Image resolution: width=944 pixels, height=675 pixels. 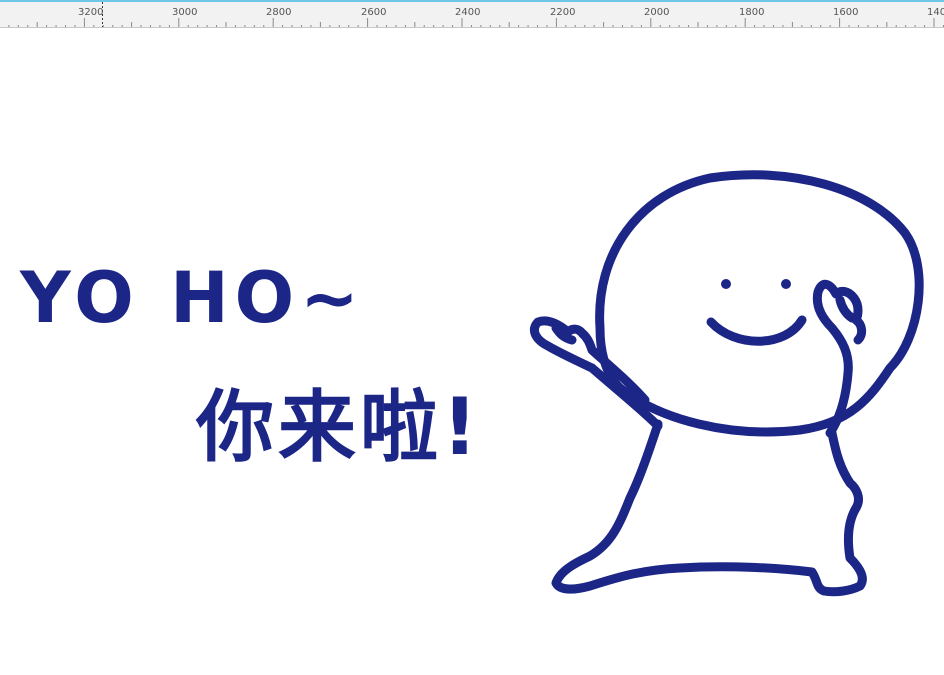 What do you see at coordinates (657, 12) in the screenshot?
I see `ruler-label: 2000` at bounding box center [657, 12].